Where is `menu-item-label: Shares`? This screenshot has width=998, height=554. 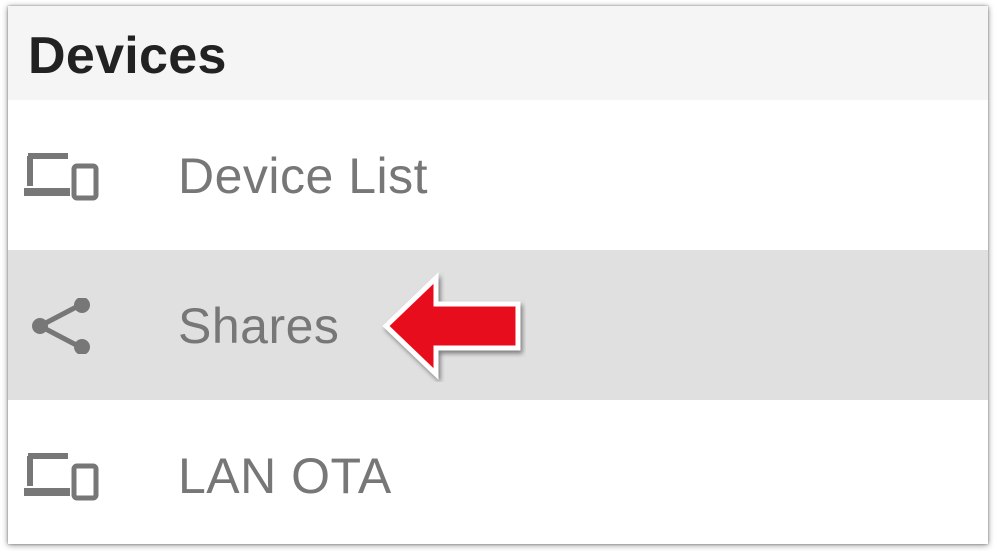 menu-item-label: Shares is located at coordinates (259, 326).